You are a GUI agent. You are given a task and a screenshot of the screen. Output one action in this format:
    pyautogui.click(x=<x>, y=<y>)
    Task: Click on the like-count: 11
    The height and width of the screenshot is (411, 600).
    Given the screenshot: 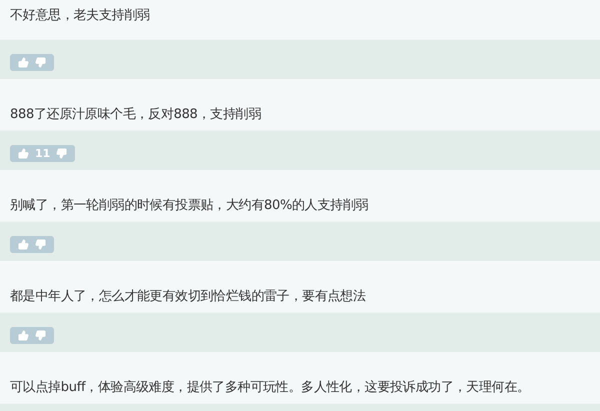 What is the action you would take?
    pyautogui.click(x=42, y=153)
    